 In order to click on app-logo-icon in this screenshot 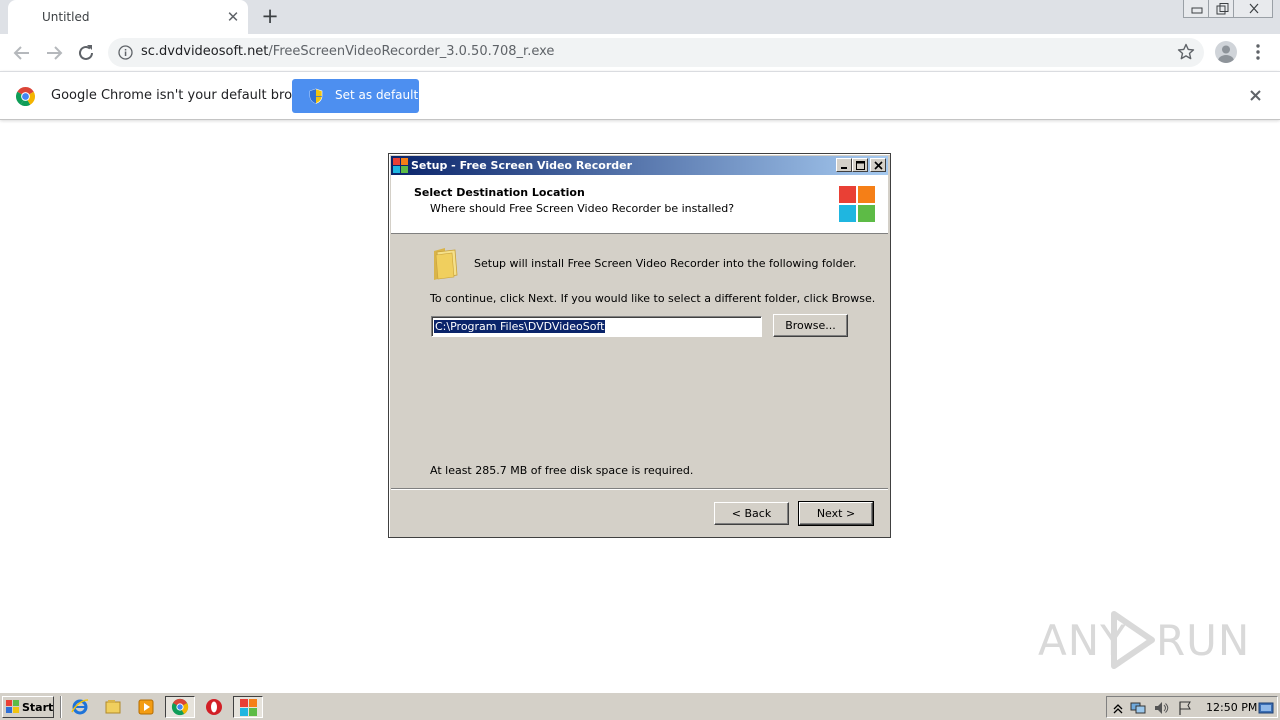, I will do `click(858, 205)`.